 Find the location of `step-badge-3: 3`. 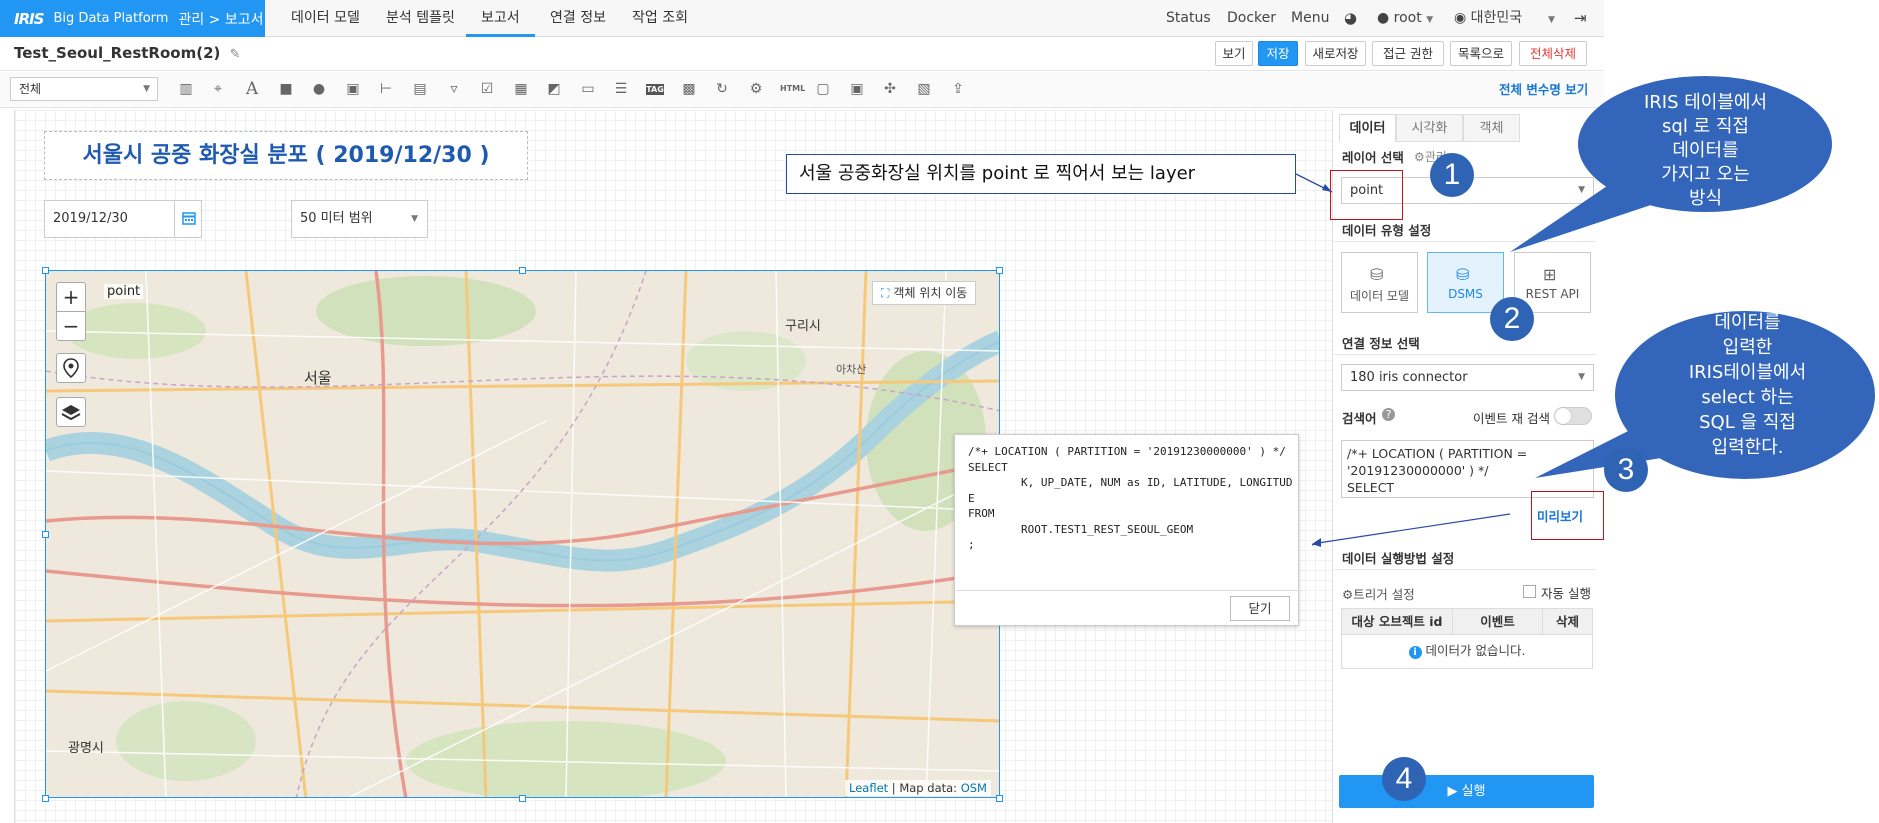

step-badge-3: 3 is located at coordinates (1626, 470).